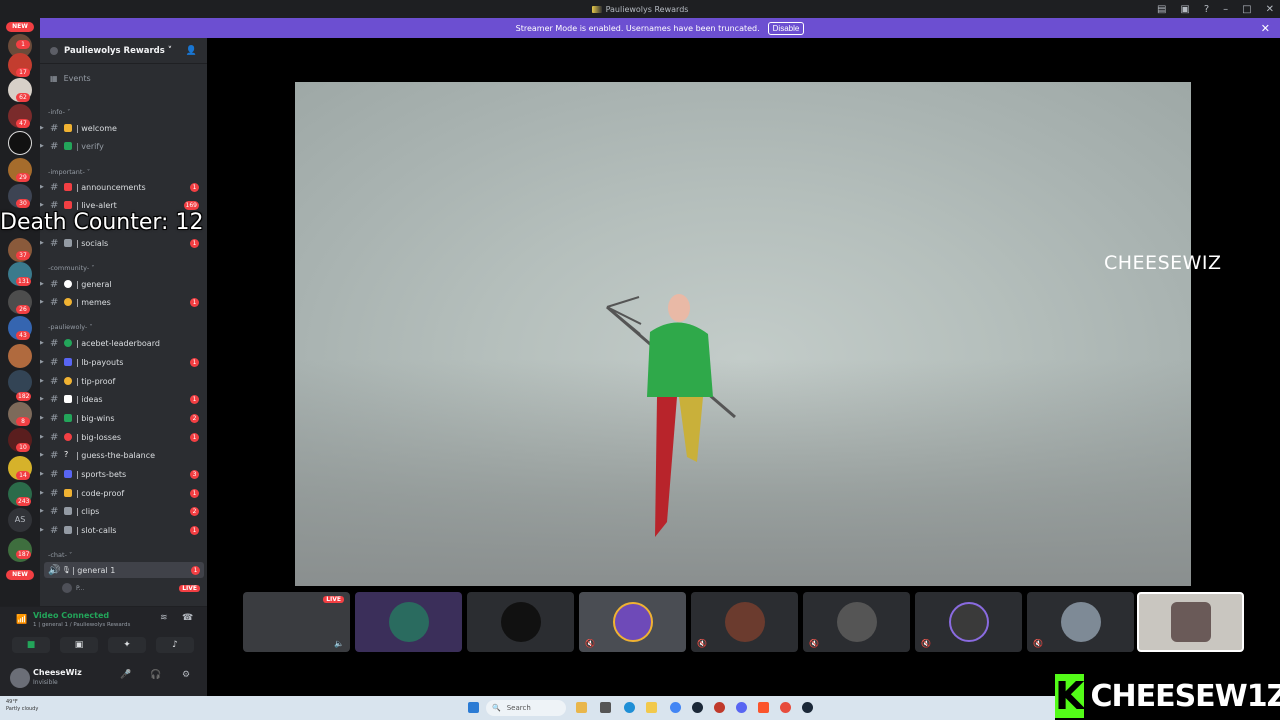  Describe the element at coordinates (187, 618) in the screenshot. I see `disconnect-icon: ☎` at that location.